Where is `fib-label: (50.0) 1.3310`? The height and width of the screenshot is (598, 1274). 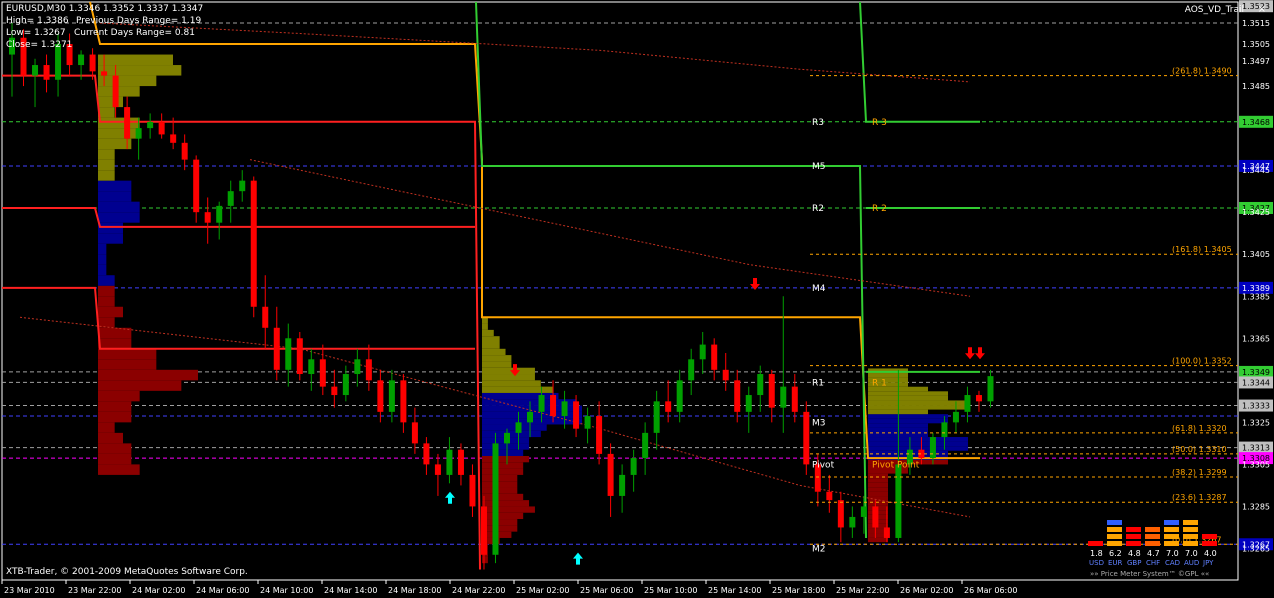 fib-label: (50.0) 1.3310 is located at coordinates (1199, 449).